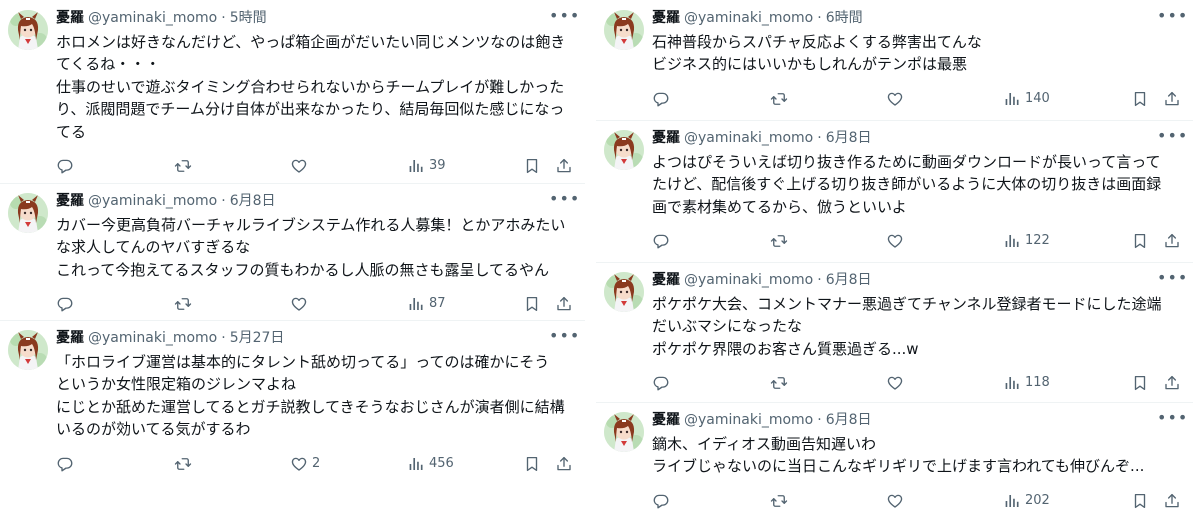 This screenshot has height=519, width=1193. What do you see at coordinates (257, 338) in the screenshot?
I see `timestamp: 5月27日` at bounding box center [257, 338].